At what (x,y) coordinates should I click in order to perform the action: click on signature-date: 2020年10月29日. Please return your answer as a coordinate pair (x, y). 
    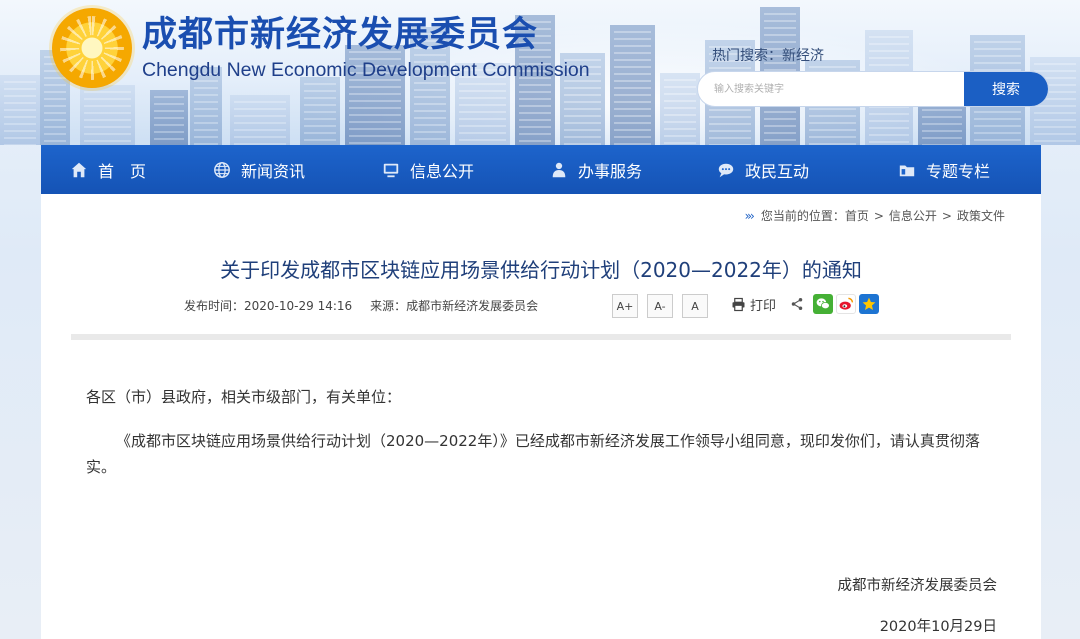
    Looking at the image, I should click on (938, 627).